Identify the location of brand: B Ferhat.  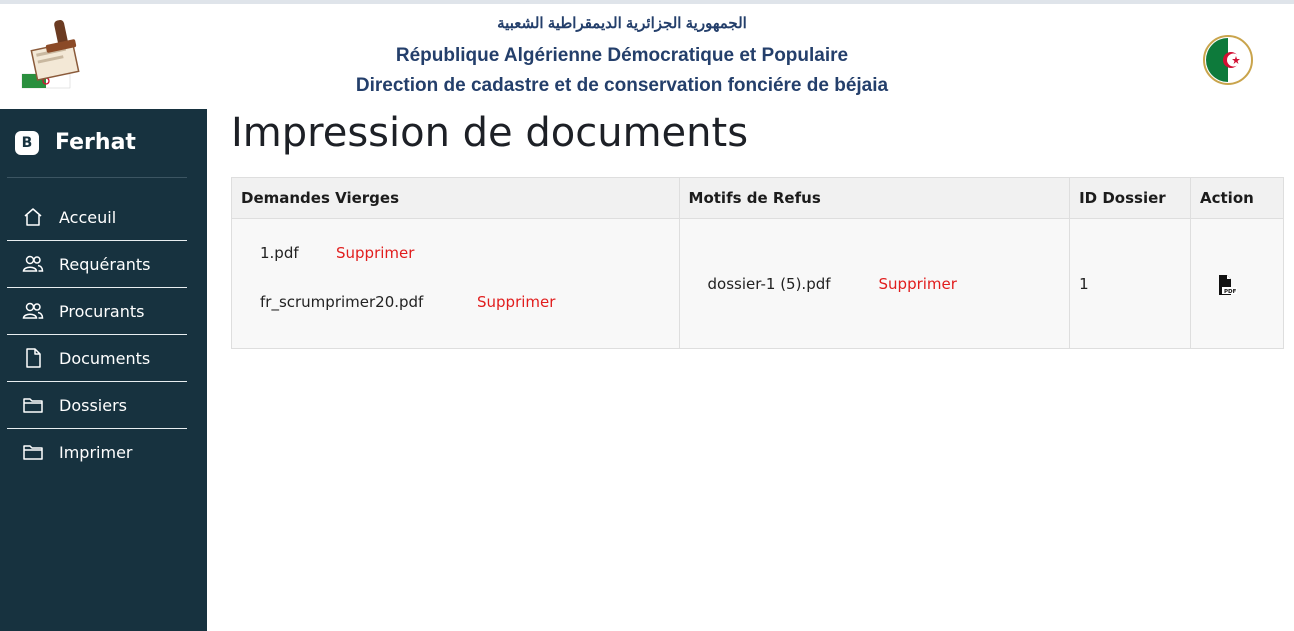
(75, 142).